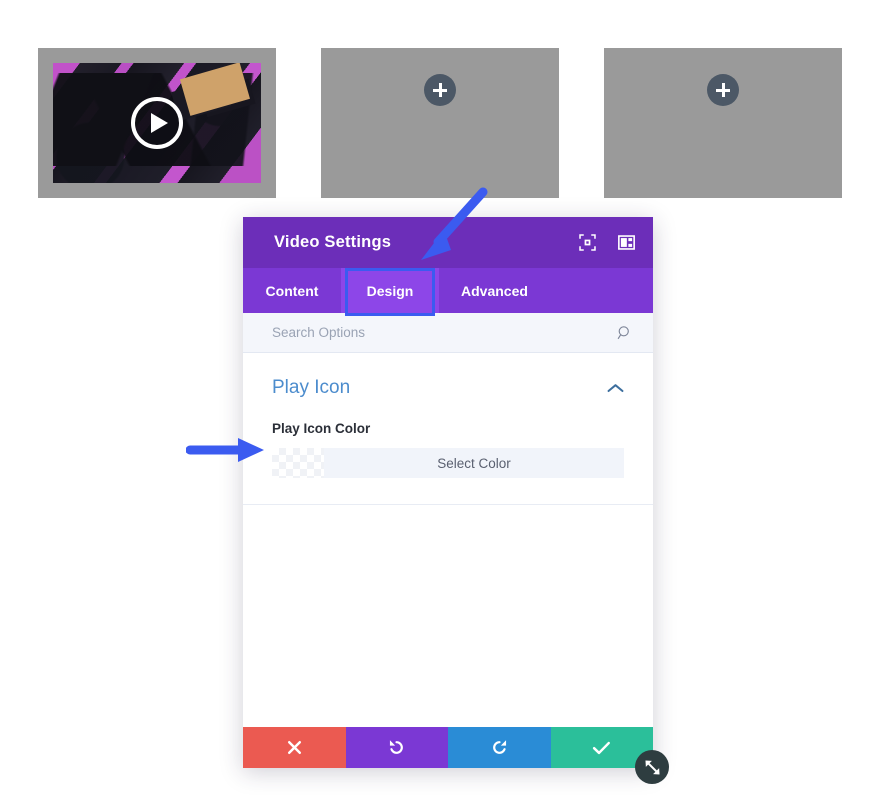 Image resolution: width=880 pixels, height=795 pixels. I want to click on section-play-icon-header: Play Icon, so click(448, 388).